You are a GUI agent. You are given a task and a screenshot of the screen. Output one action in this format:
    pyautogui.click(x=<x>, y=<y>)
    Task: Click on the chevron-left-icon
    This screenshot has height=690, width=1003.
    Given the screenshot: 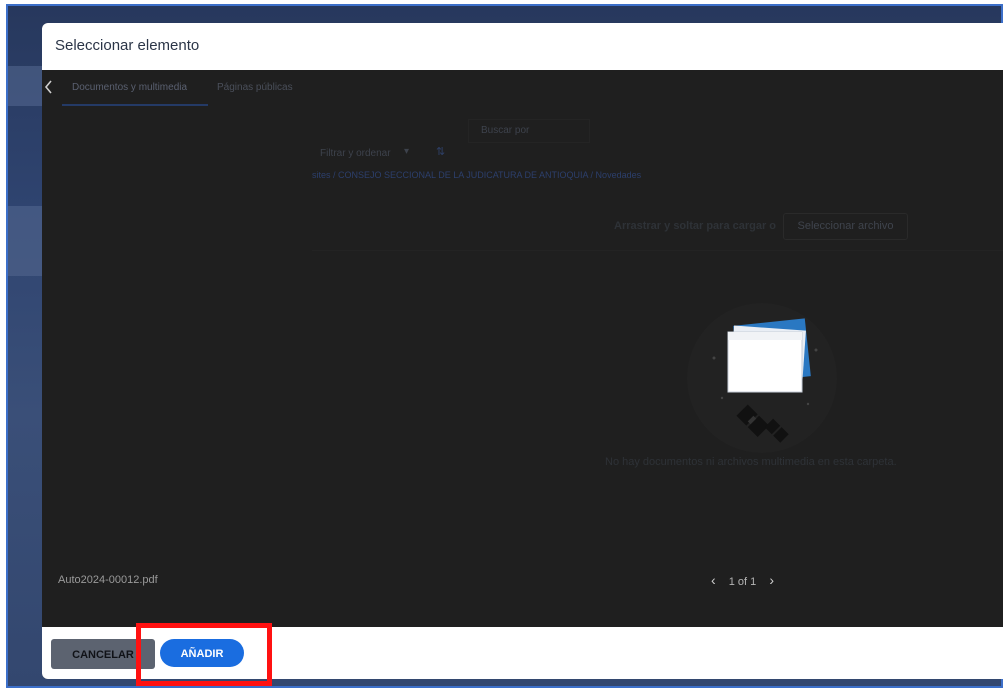 What is the action you would take?
    pyautogui.click(x=50, y=87)
    